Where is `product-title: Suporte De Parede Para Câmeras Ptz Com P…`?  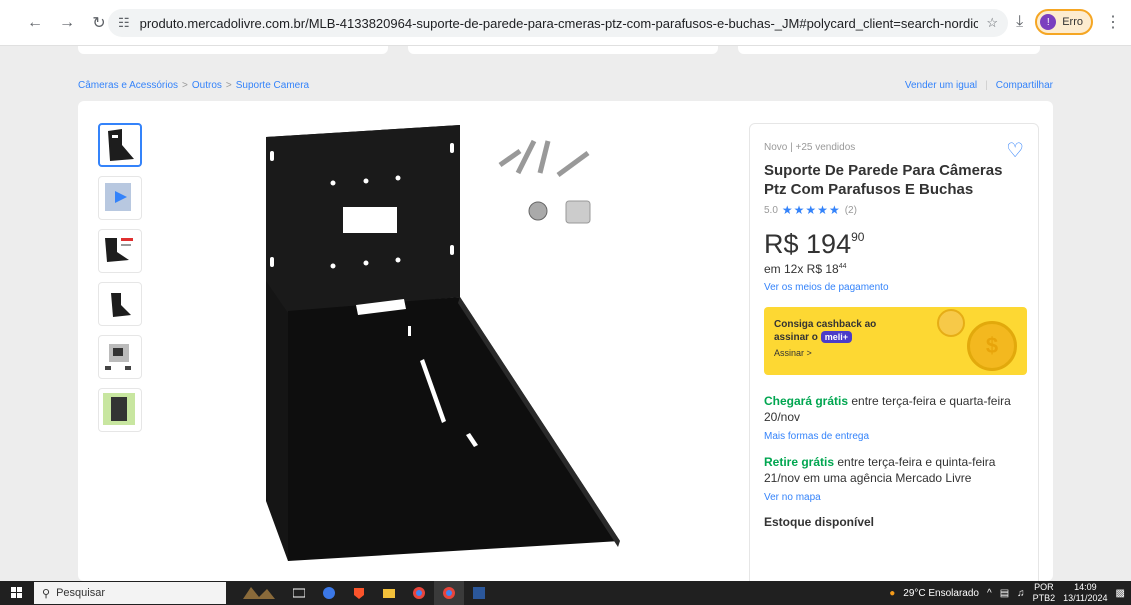 product-title: Suporte De Parede Para Câmeras Ptz Com P… is located at coordinates (883, 180).